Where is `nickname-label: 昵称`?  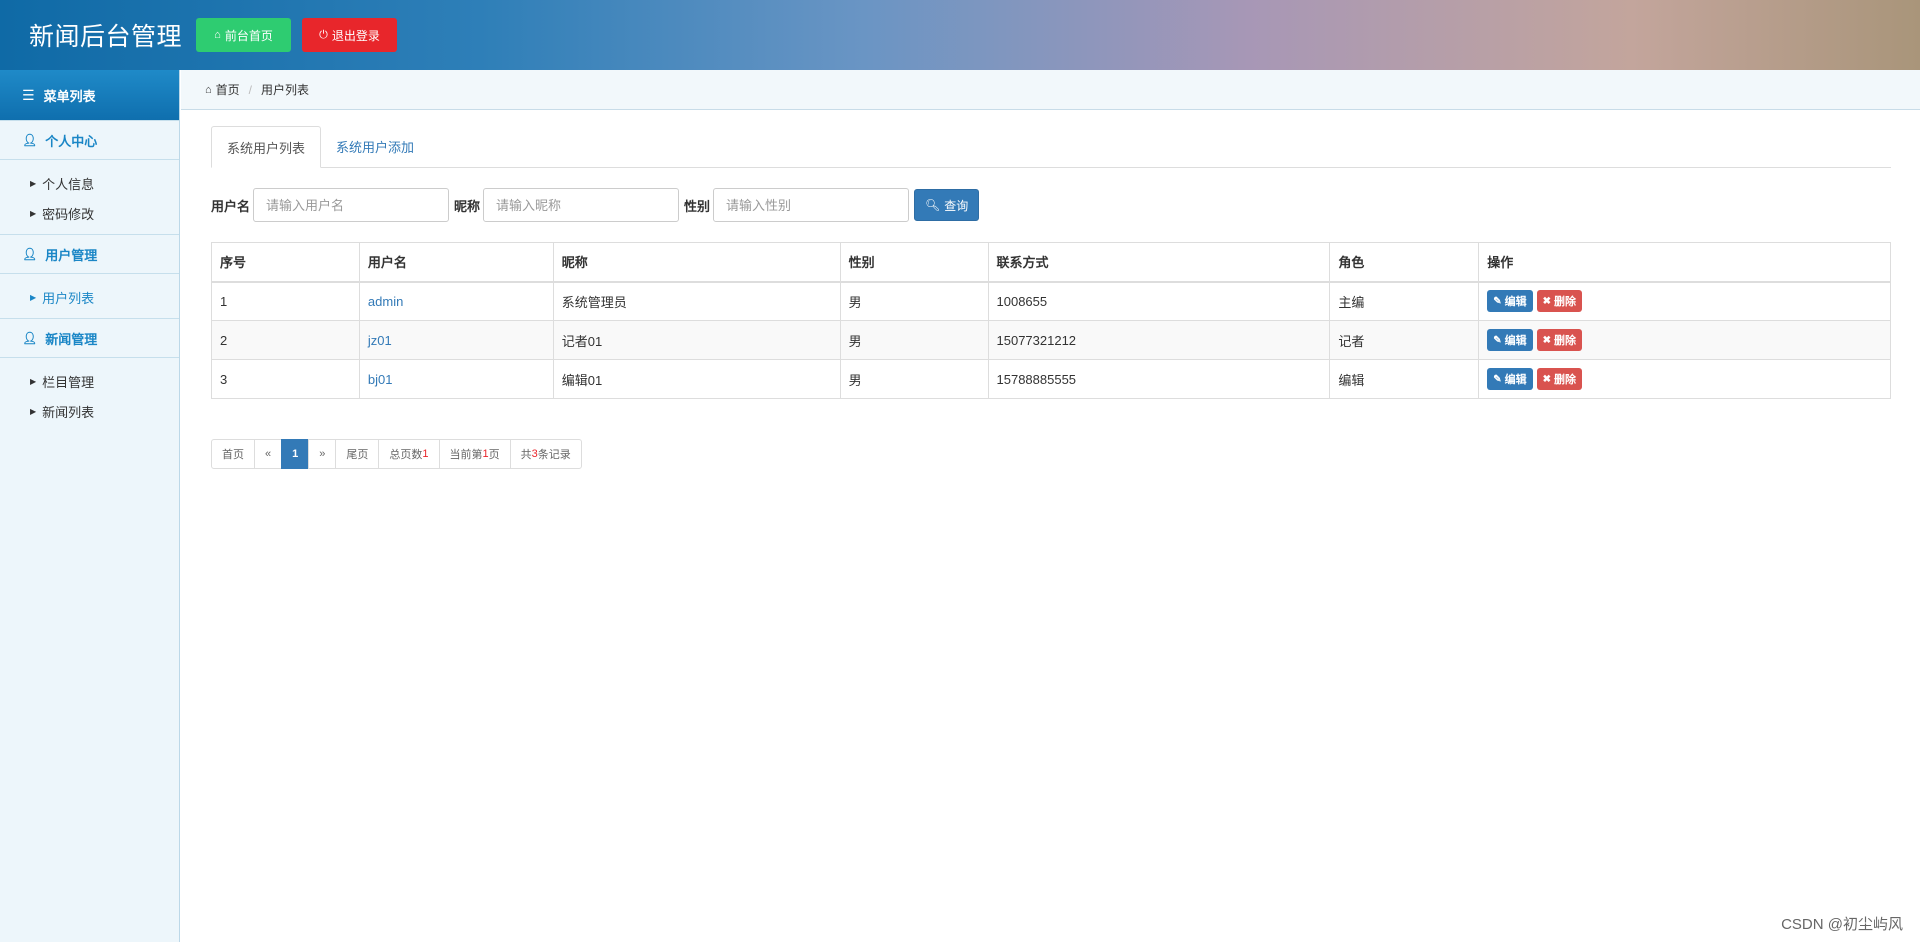 nickname-label: 昵称 is located at coordinates (467, 206).